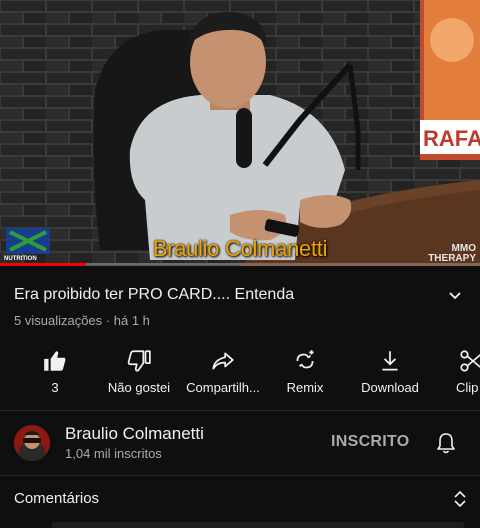  I want to click on remix-icon, so click(305, 359).